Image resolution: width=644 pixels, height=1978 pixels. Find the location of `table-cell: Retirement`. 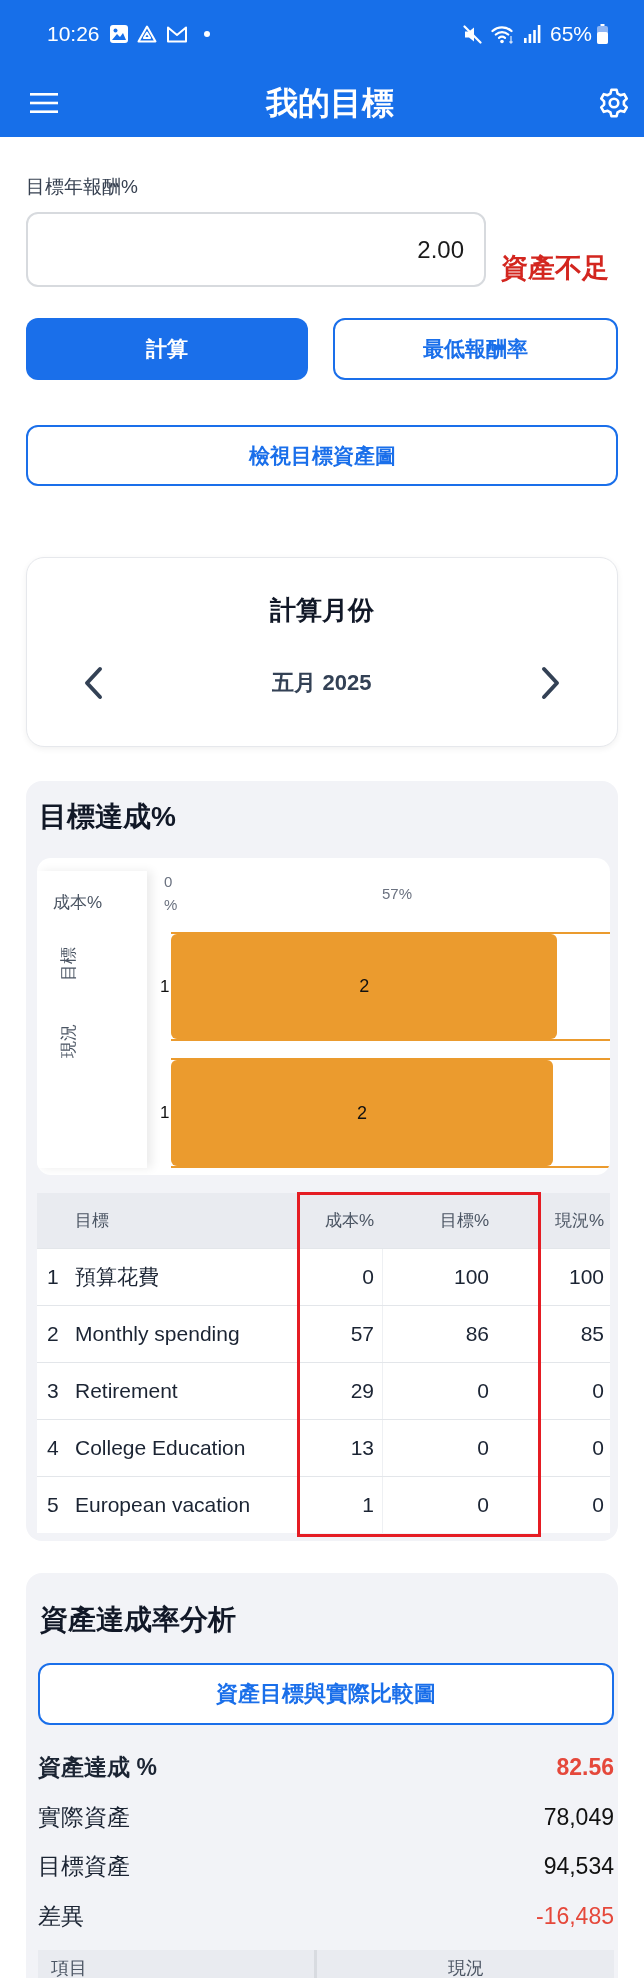

table-cell: Retirement is located at coordinates (126, 1391).